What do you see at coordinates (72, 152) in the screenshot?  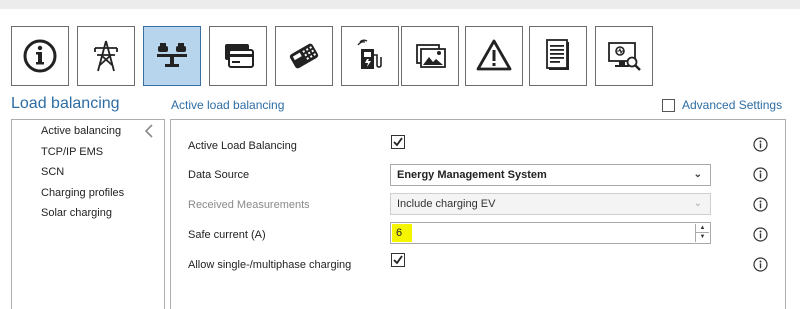 I see `sidebar-item-tcpip-ems: TCP/IP EMS` at bounding box center [72, 152].